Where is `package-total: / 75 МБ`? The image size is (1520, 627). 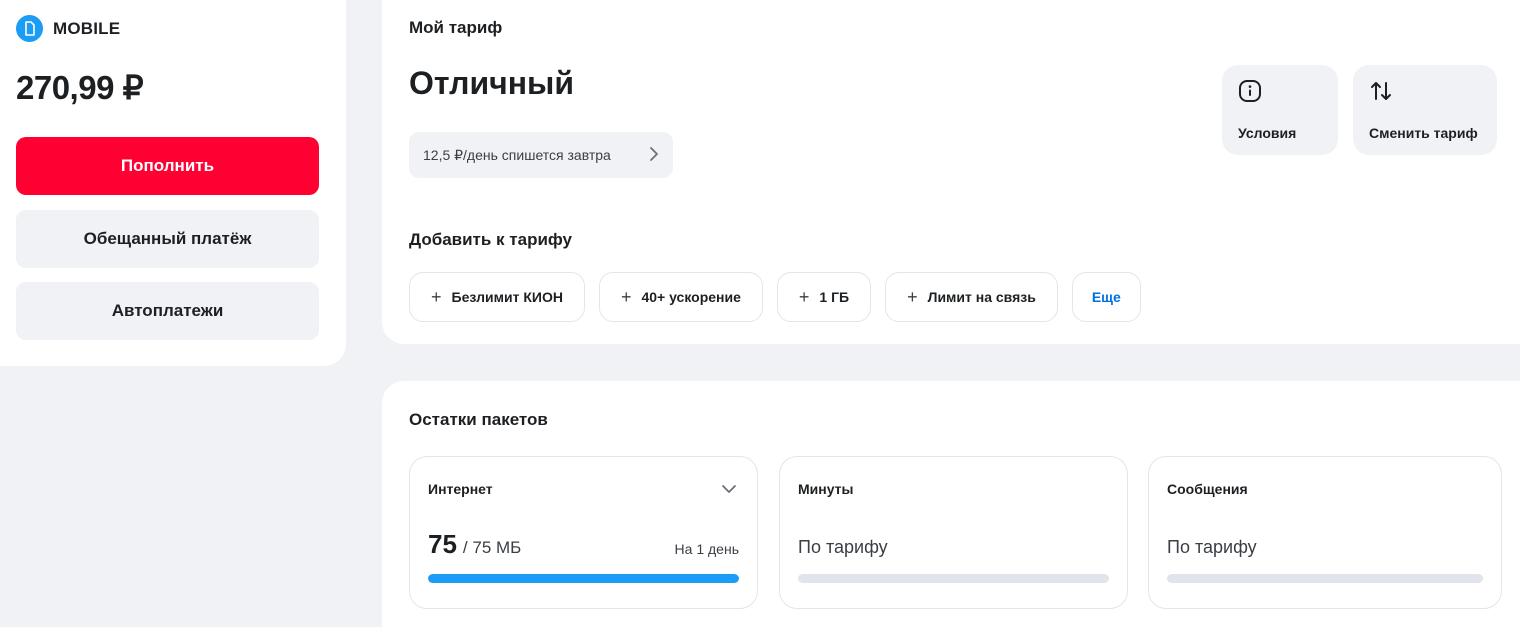 package-total: / 75 МБ is located at coordinates (492, 547).